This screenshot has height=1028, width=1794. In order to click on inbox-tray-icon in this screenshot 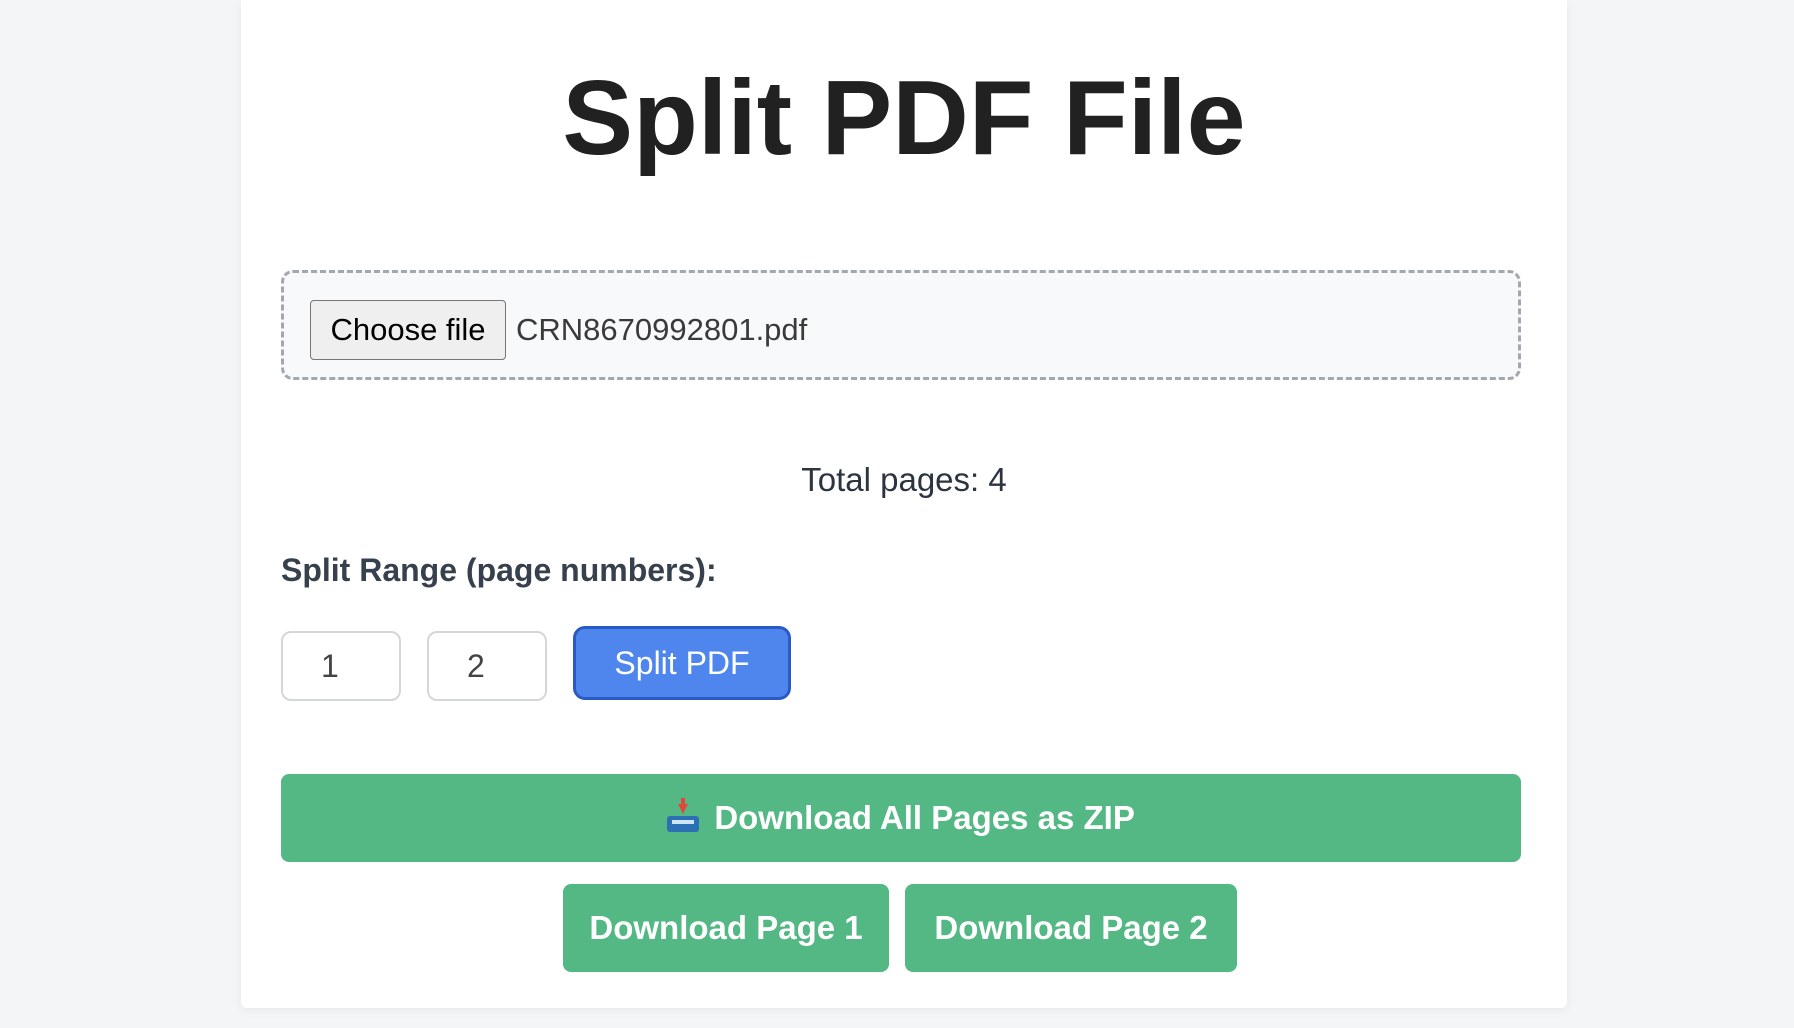, I will do `click(683, 815)`.